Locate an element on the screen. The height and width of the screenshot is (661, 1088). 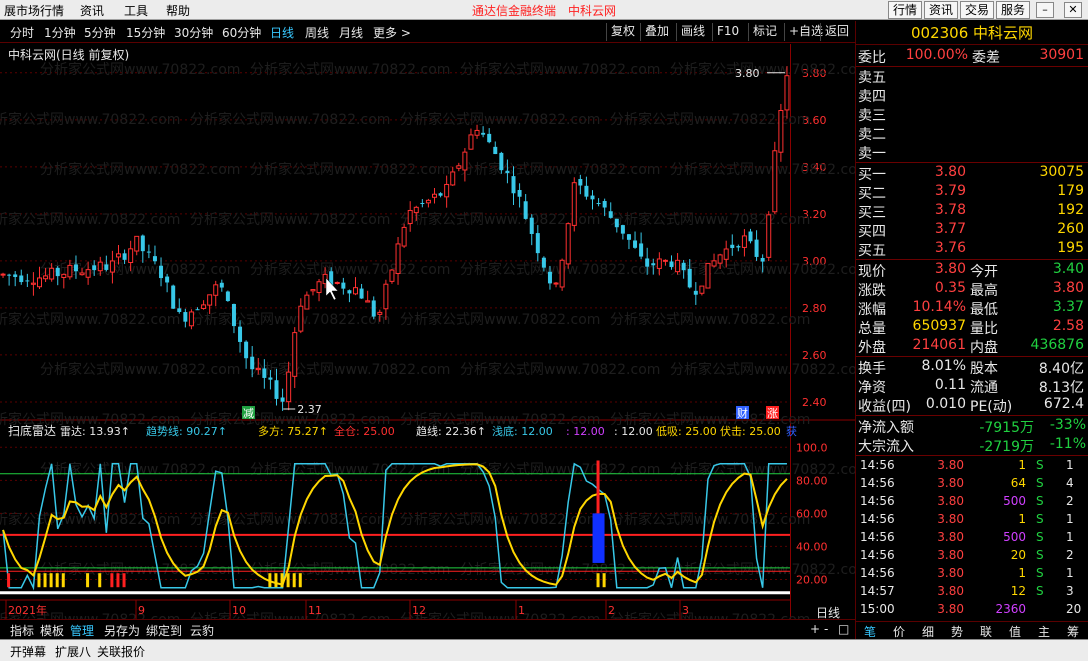
x-label: 2021年 is located at coordinates (27, 610).